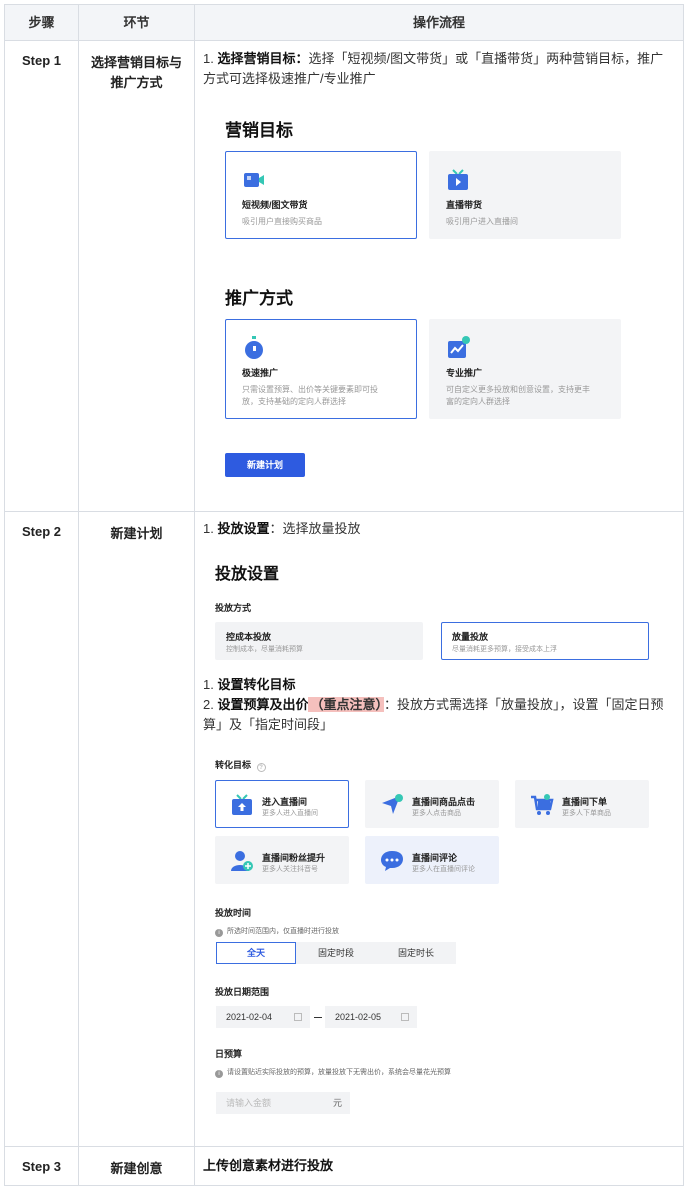 Image resolution: width=688 pixels, height=1190 pixels. Describe the element at coordinates (518, 395) in the screenshot. I see `card-desc: 可自定义更多投放和创意设置，支持更丰富的定向人群选择` at that location.